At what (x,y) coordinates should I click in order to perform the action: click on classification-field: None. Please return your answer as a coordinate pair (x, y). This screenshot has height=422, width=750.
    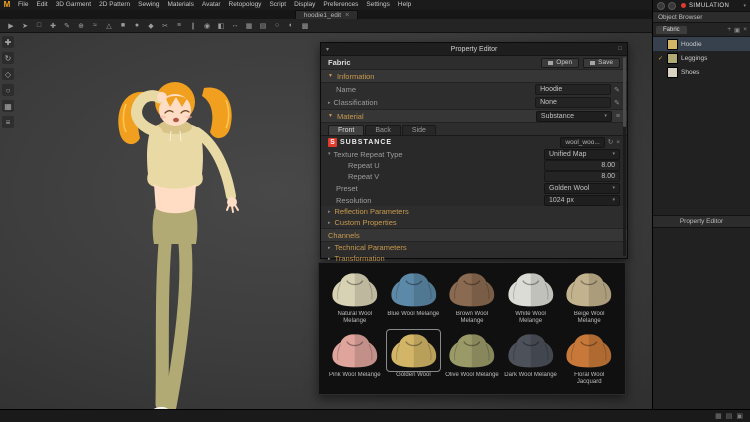
    Looking at the image, I should click on (573, 102).